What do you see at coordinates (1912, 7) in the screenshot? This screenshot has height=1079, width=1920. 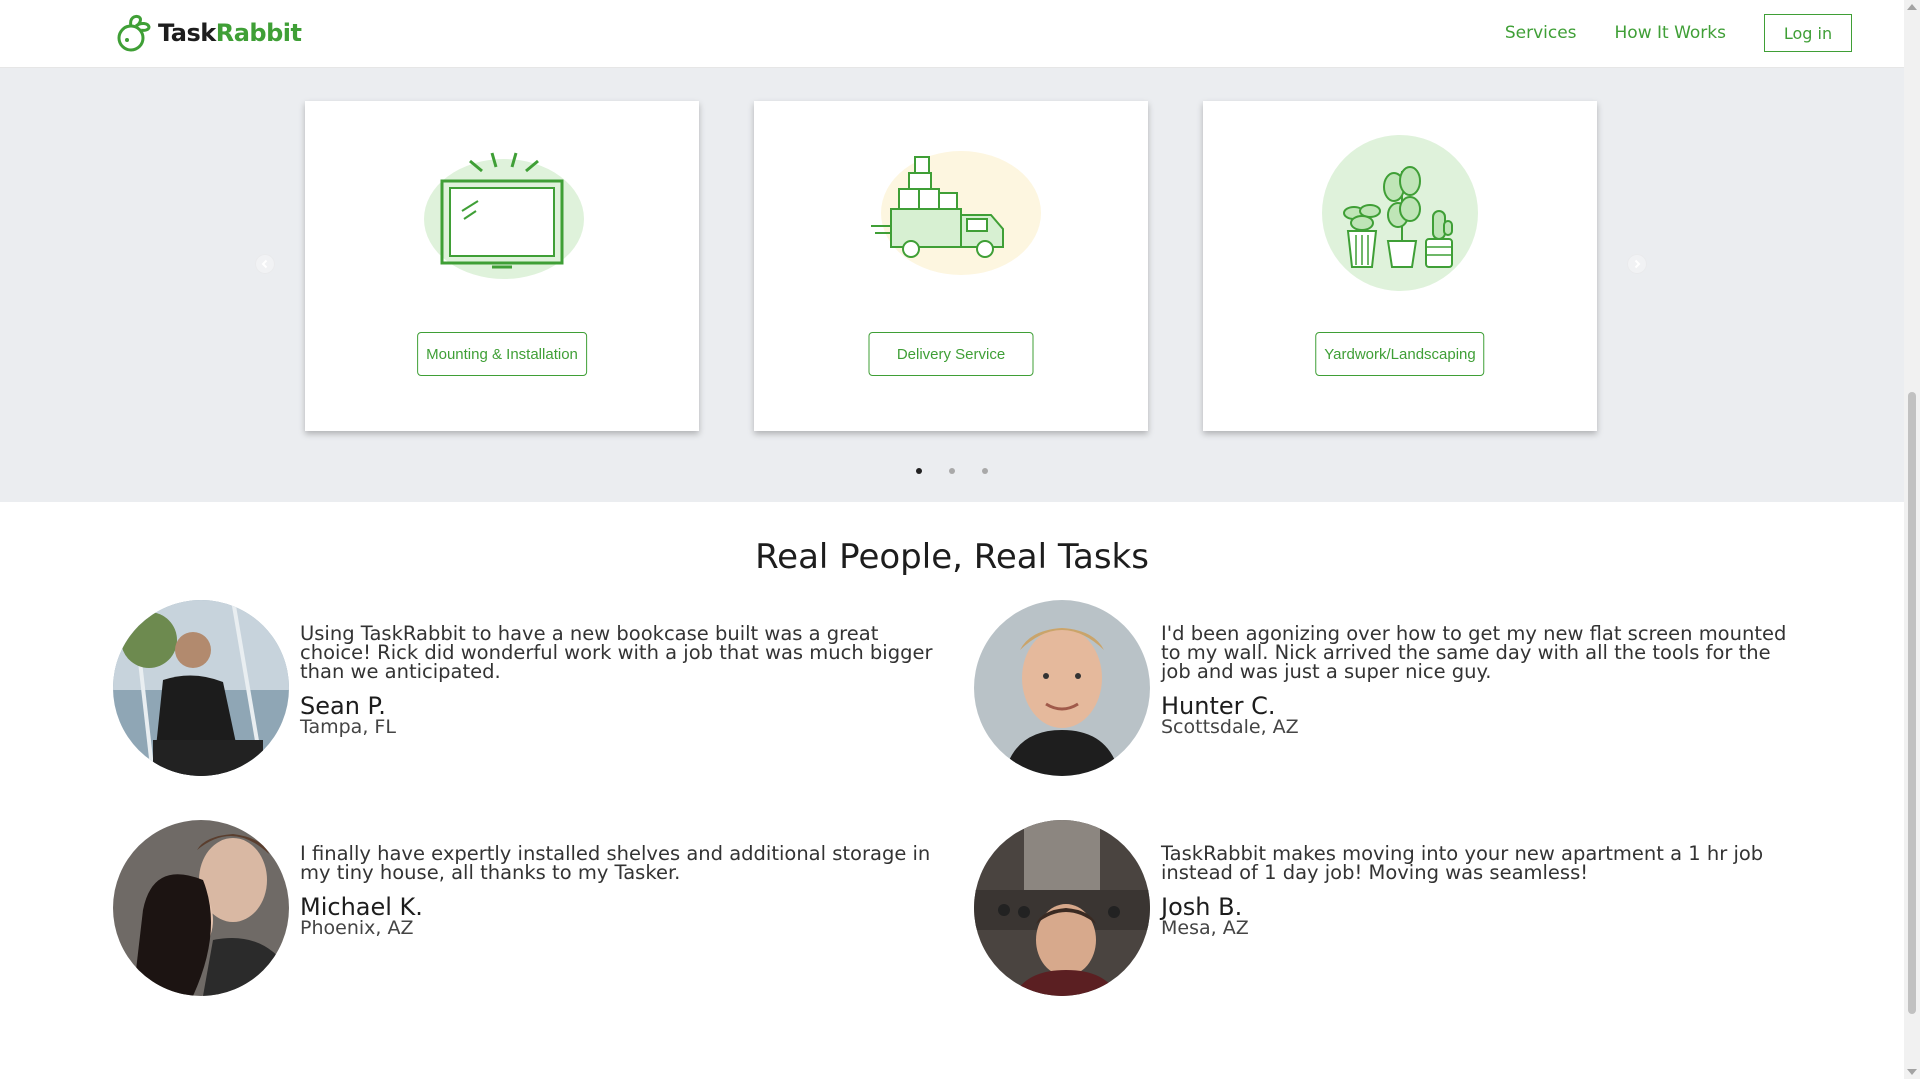 I see `scroll-up-arrow-icon` at bounding box center [1912, 7].